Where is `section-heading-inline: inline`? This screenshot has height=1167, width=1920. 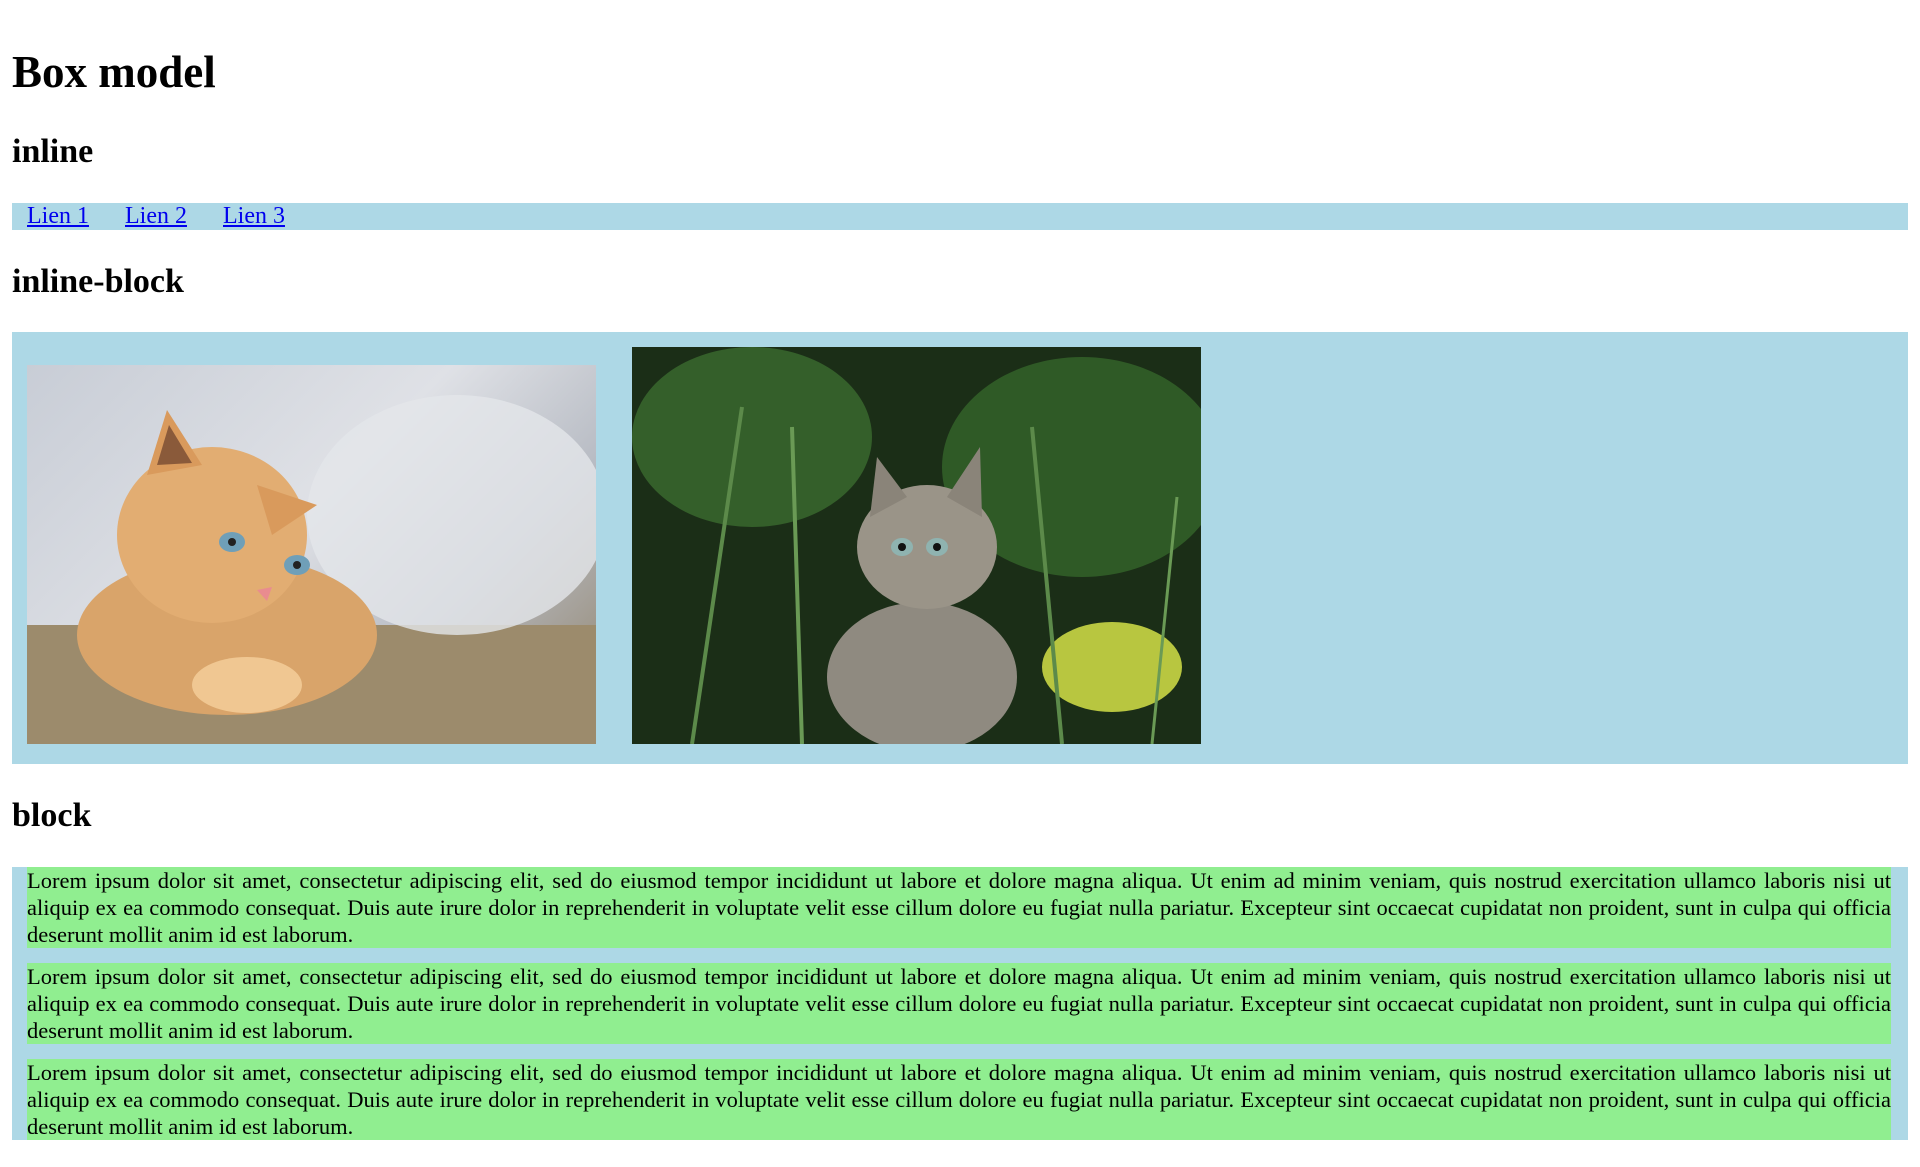 section-heading-inline: inline is located at coordinates (53, 151).